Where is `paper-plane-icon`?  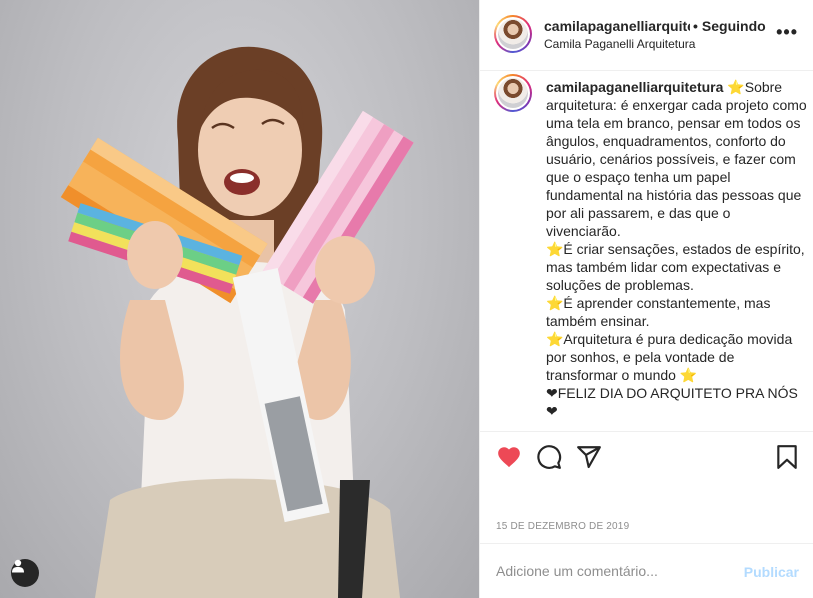 paper-plane-icon is located at coordinates (589, 457).